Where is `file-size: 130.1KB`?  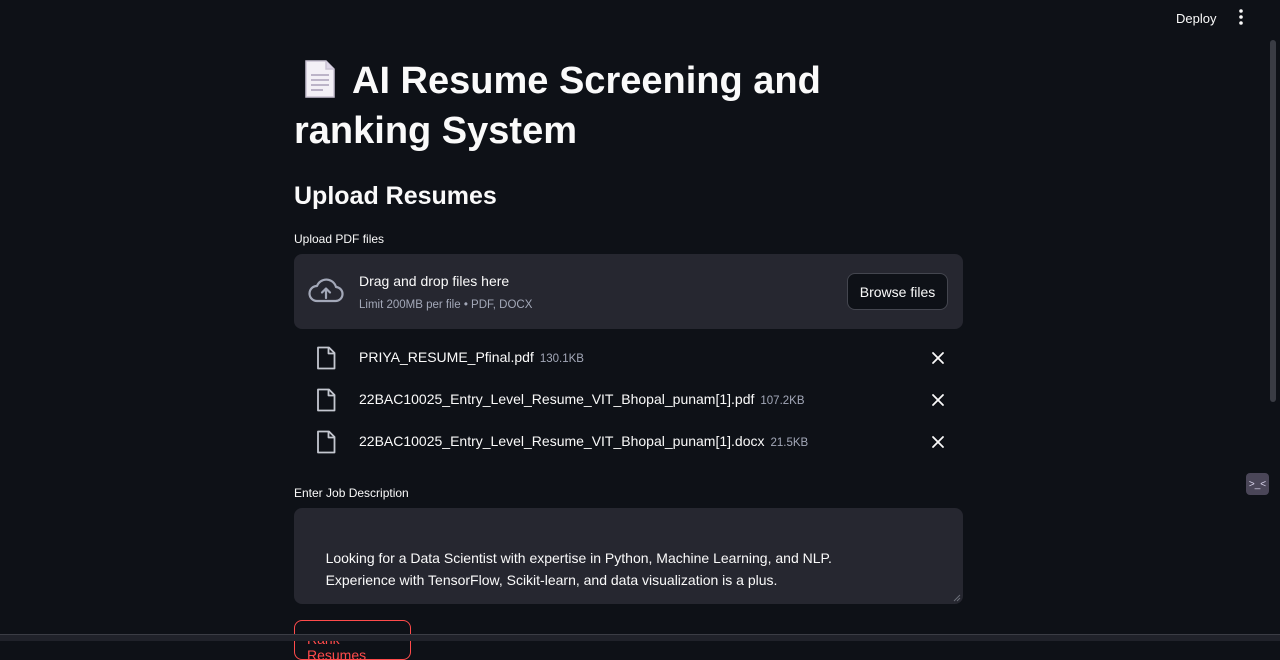
file-size: 130.1KB is located at coordinates (561, 359).